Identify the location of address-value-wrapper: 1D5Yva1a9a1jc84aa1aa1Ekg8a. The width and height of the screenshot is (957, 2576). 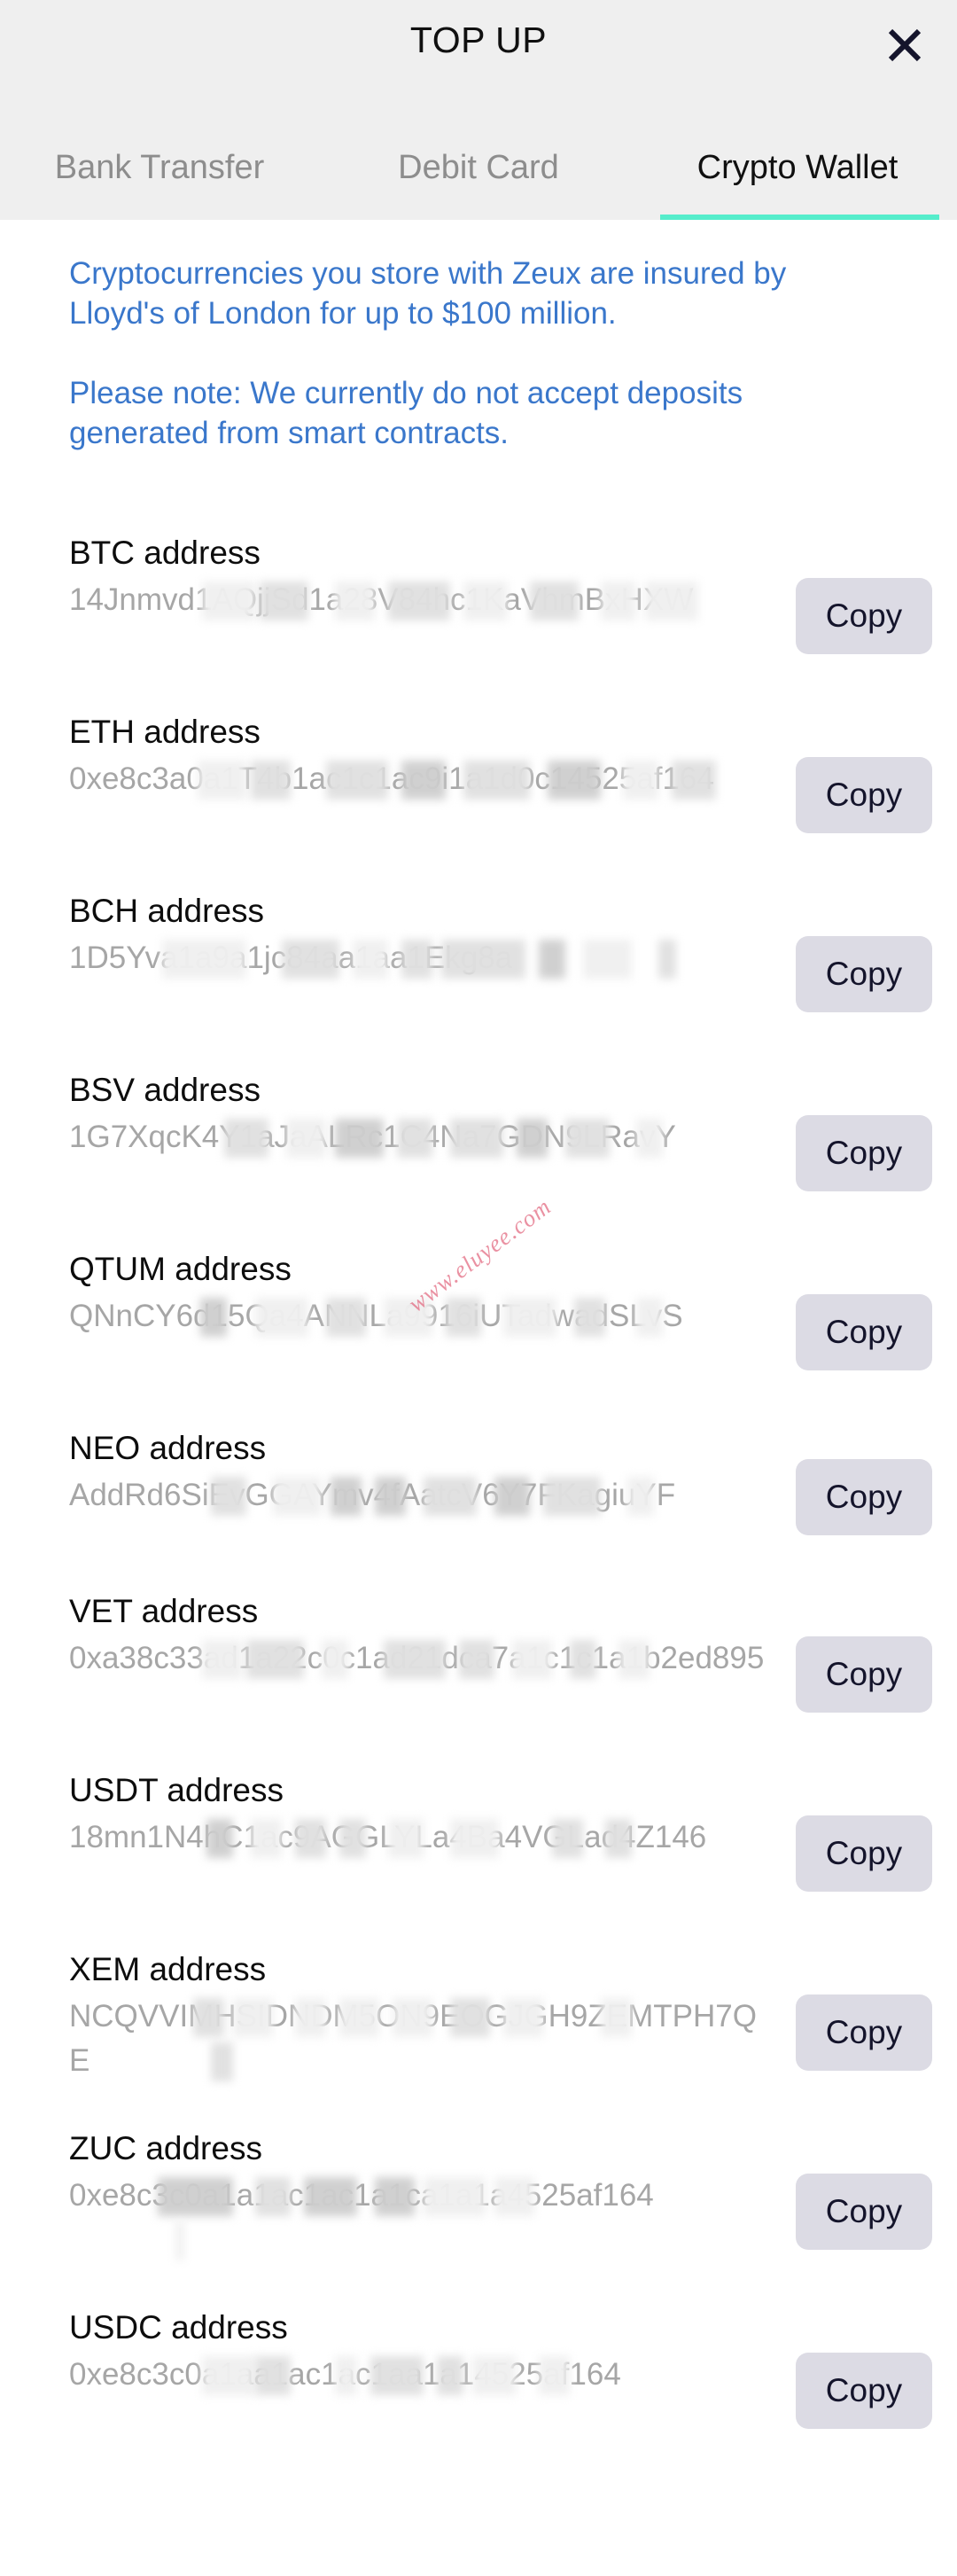
(419, 958).